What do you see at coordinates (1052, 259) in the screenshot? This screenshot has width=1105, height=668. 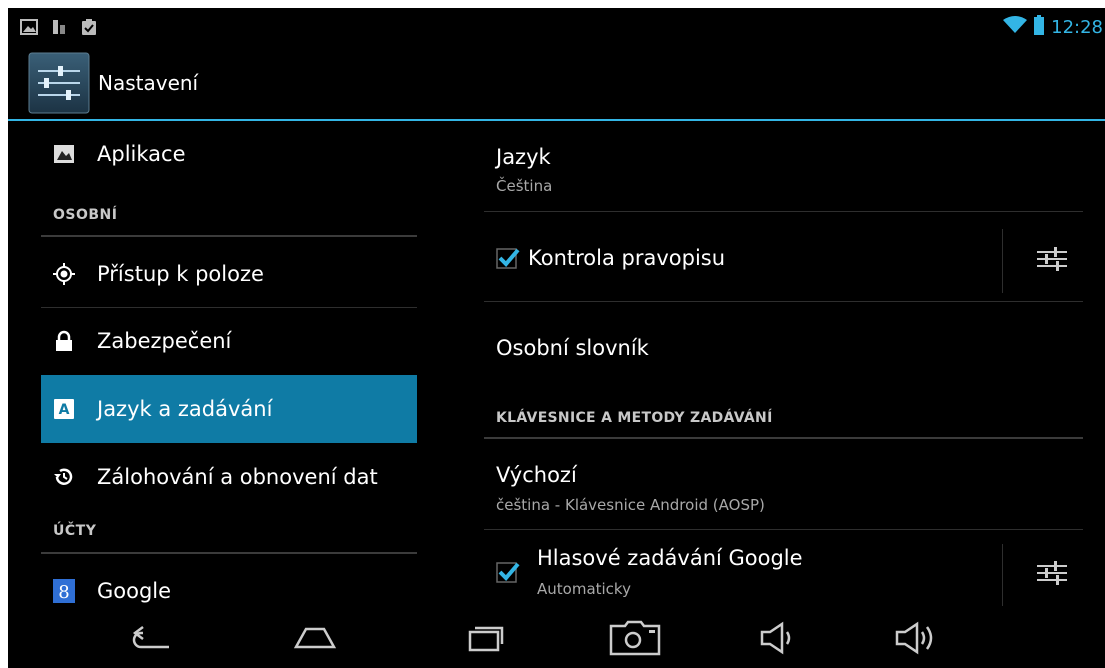 I see `spellcheck-settings-icon` at bounding box center [1052, 259].